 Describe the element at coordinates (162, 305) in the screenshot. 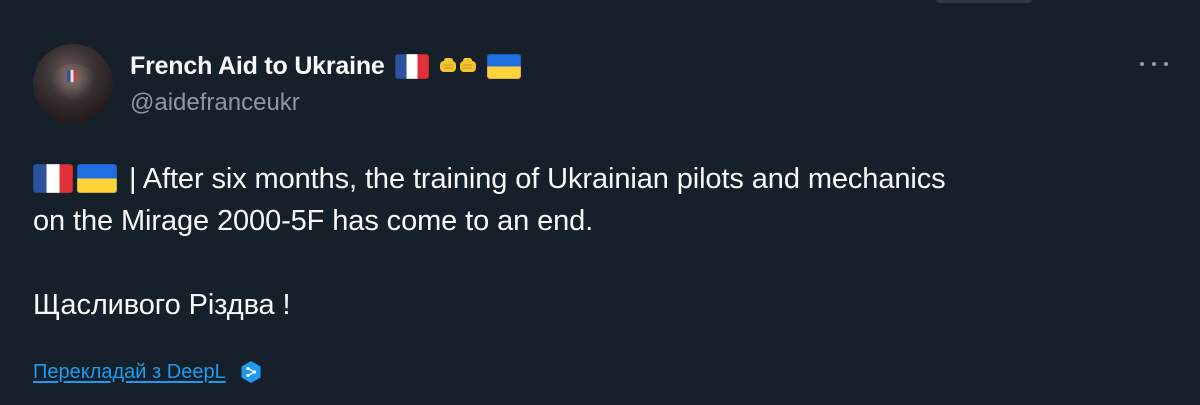

I see `tweet-line-3: Щасливого Різдва !` at that location.